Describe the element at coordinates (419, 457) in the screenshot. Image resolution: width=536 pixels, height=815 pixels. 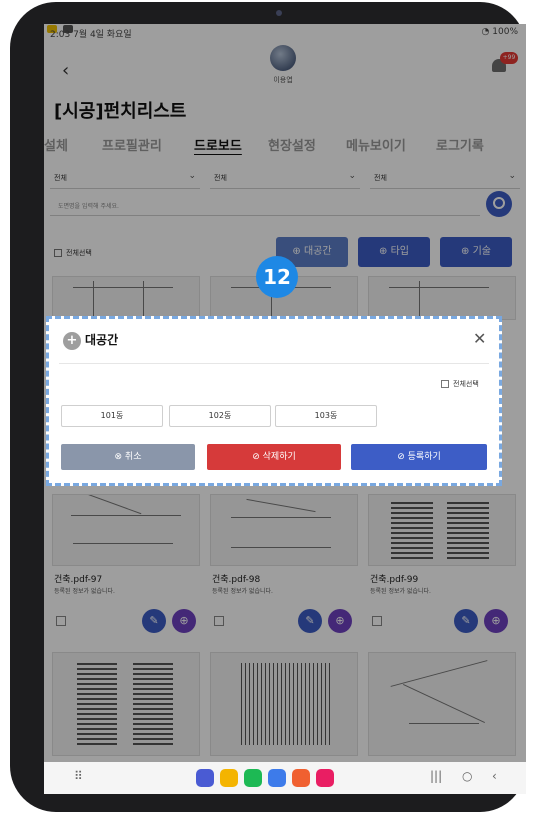
I see `register-button: ⊘ 등록하기` at that location.